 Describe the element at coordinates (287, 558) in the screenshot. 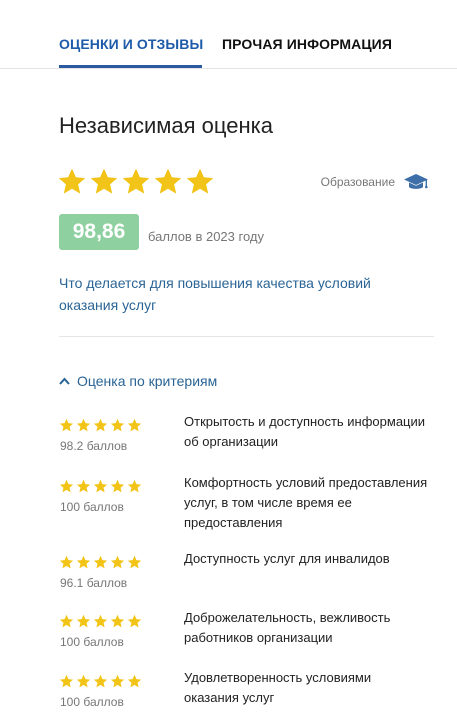

I see `criterion-text: Доступность услуг для инвалидов` at that location.